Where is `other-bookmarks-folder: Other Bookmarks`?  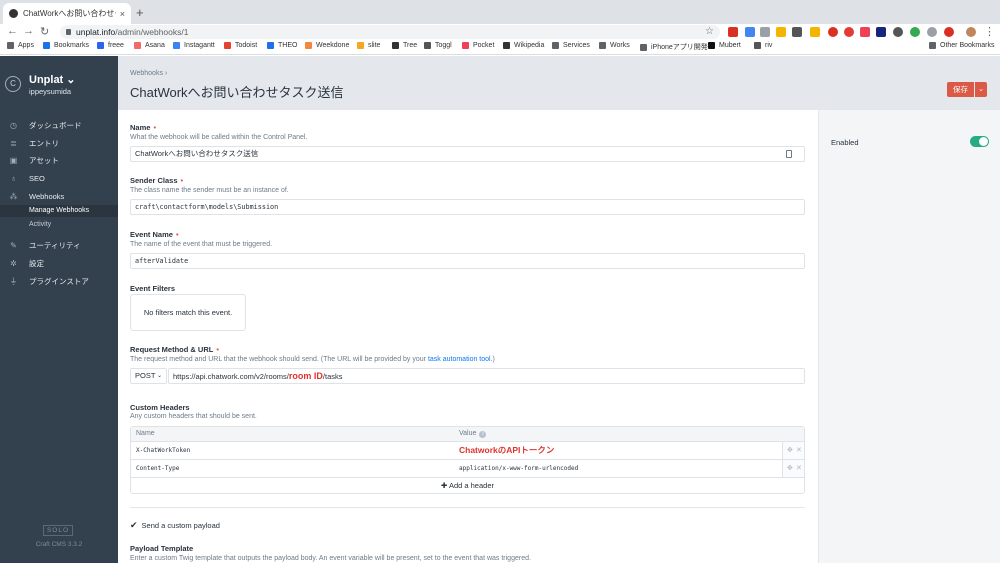 other-bookmarks-folder: Other Bookmarks is located at coordinates (961, 45).